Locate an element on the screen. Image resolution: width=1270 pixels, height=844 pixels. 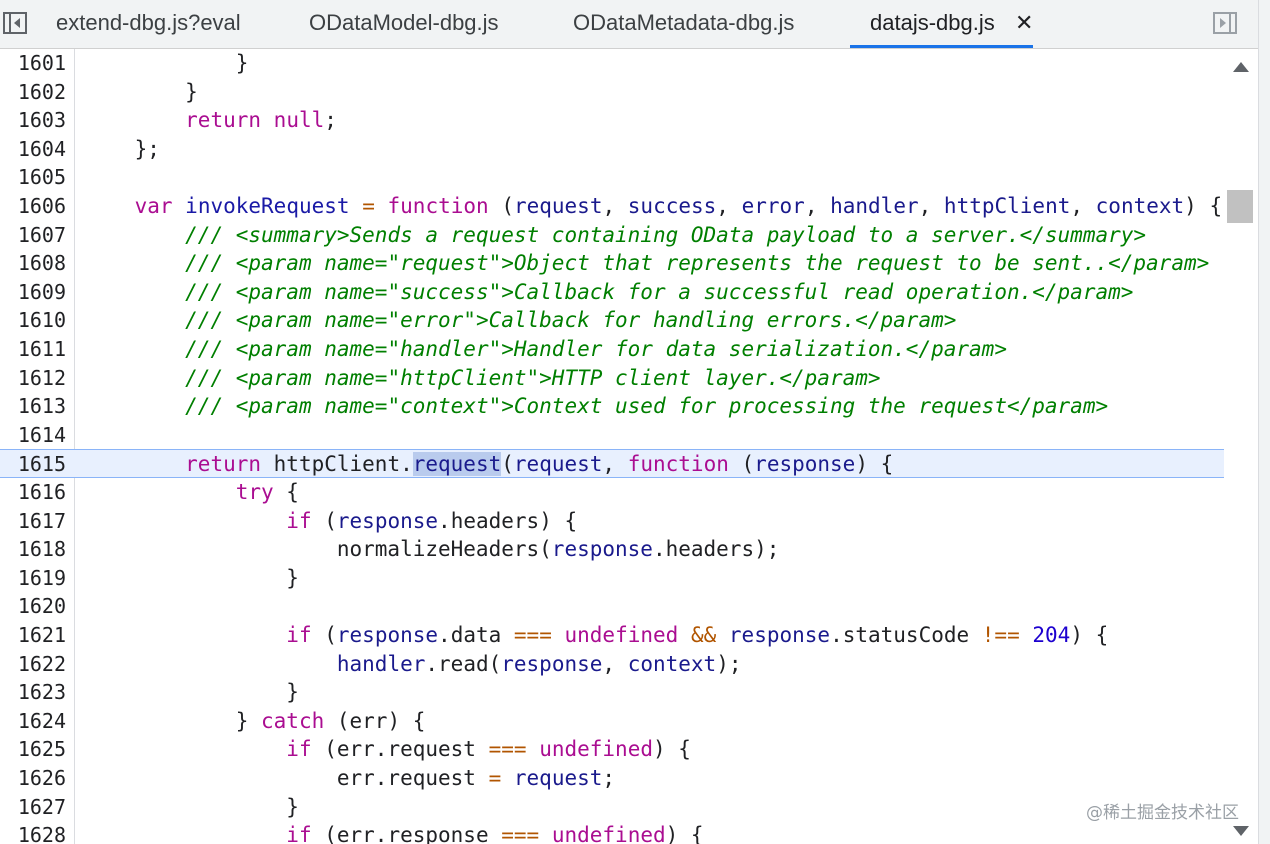
tab-odatamodel-dbg: OData​Model-dbg.js is located at coordinates (404, 24).